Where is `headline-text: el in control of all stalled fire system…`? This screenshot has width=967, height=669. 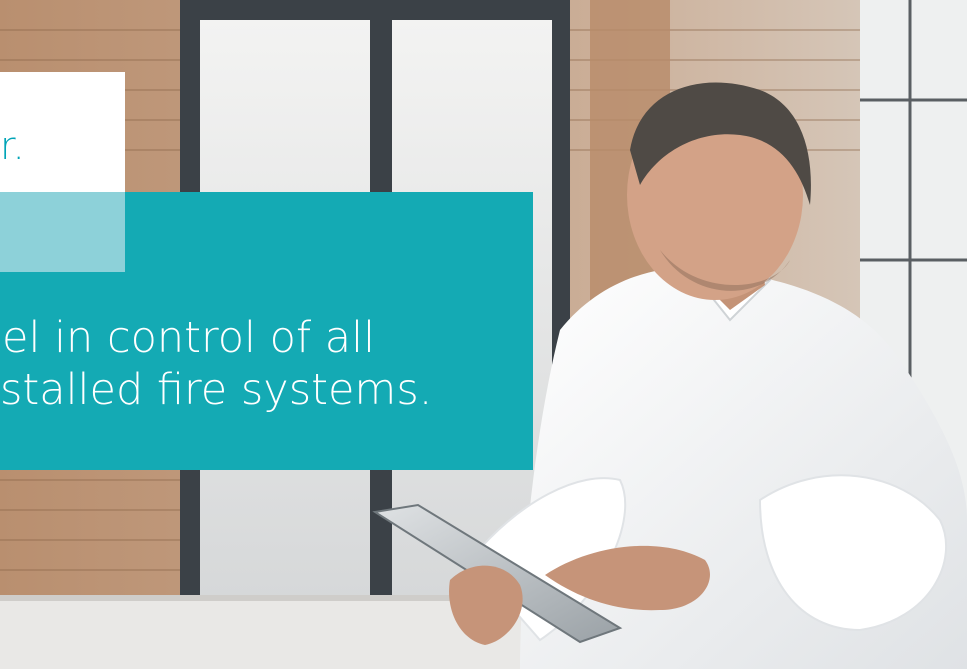
headline-text: el in control of all stalled fire system… is located at coordinates (266, 364).